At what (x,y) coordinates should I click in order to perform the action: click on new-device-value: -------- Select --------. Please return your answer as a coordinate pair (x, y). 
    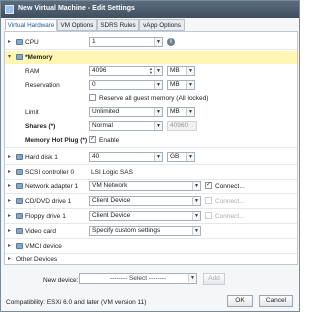
    Looking at the image, I should click on (138, 278).